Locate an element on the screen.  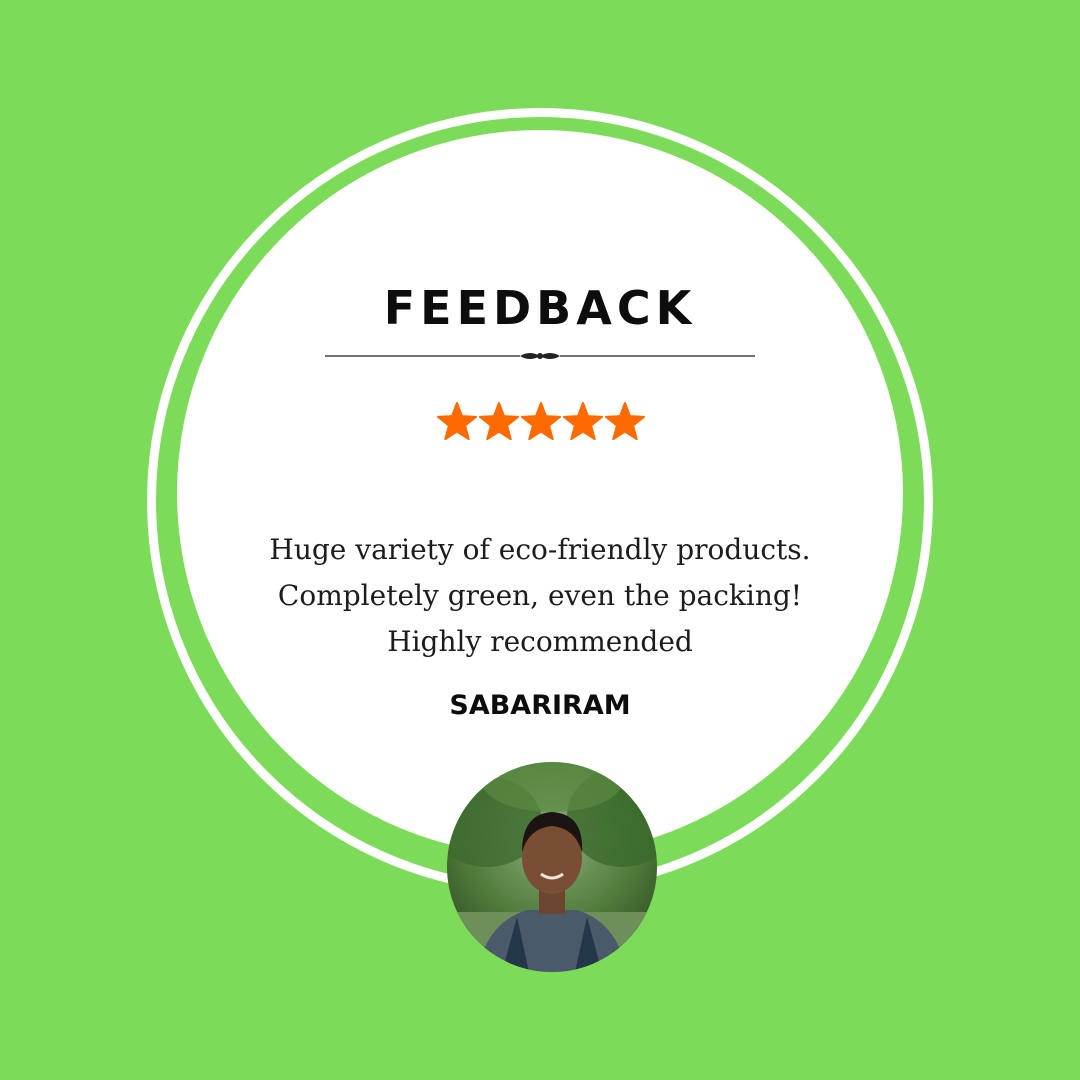
star-rating is located at coordinates (541, 421).